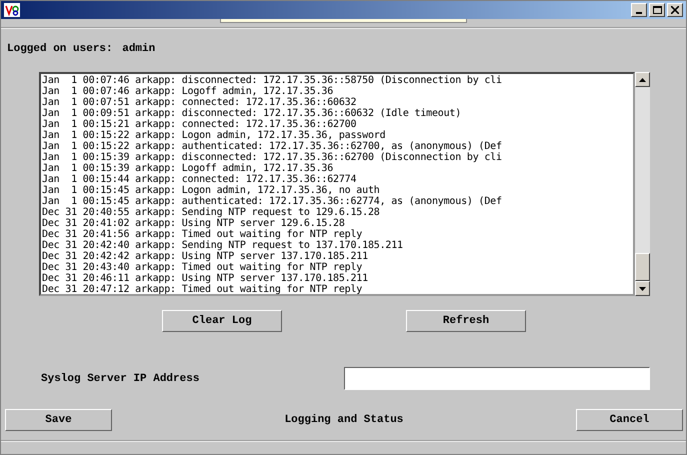 The height and width of the screenshot is (455, 687). Describe the element at coordinates (205, 256) in the screenshot. I see `log-line: Dec 31 20:42:42 arkapp: Using NTP server 137.170.185.211` at that location.